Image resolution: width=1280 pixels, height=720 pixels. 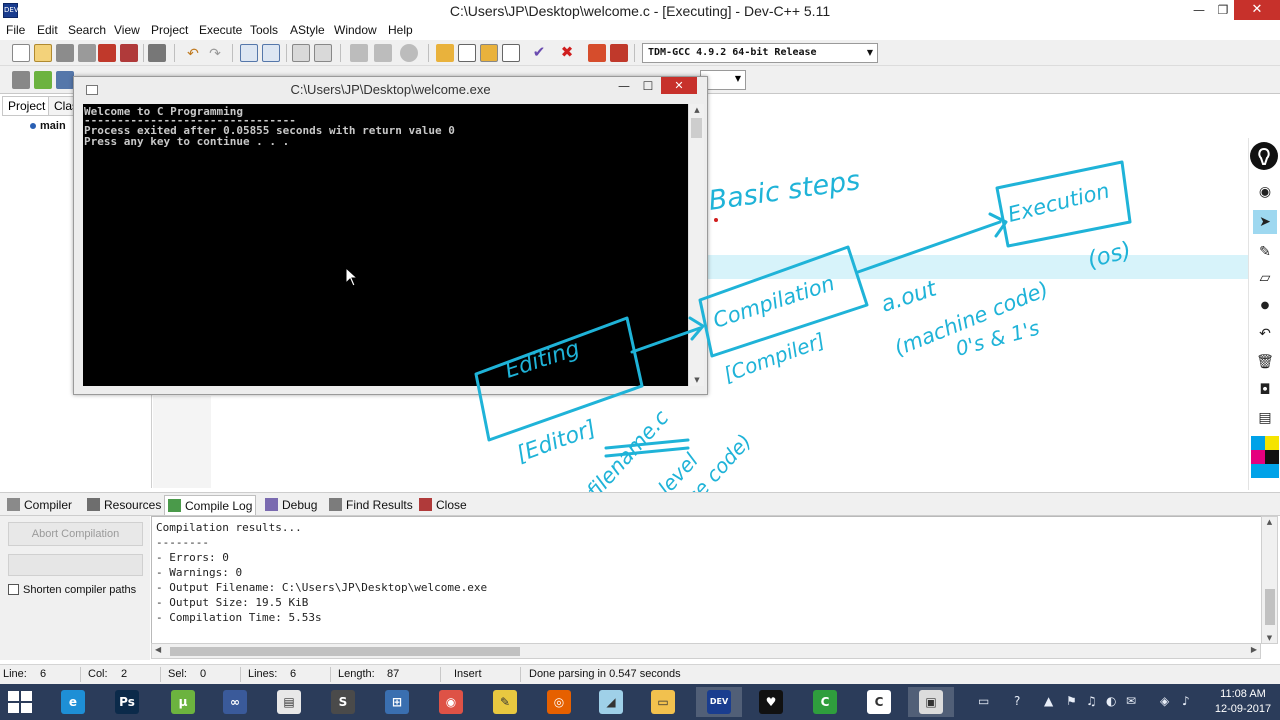 I want to click on taskbar-app-camtasia: C, so click(x=825, y=702).